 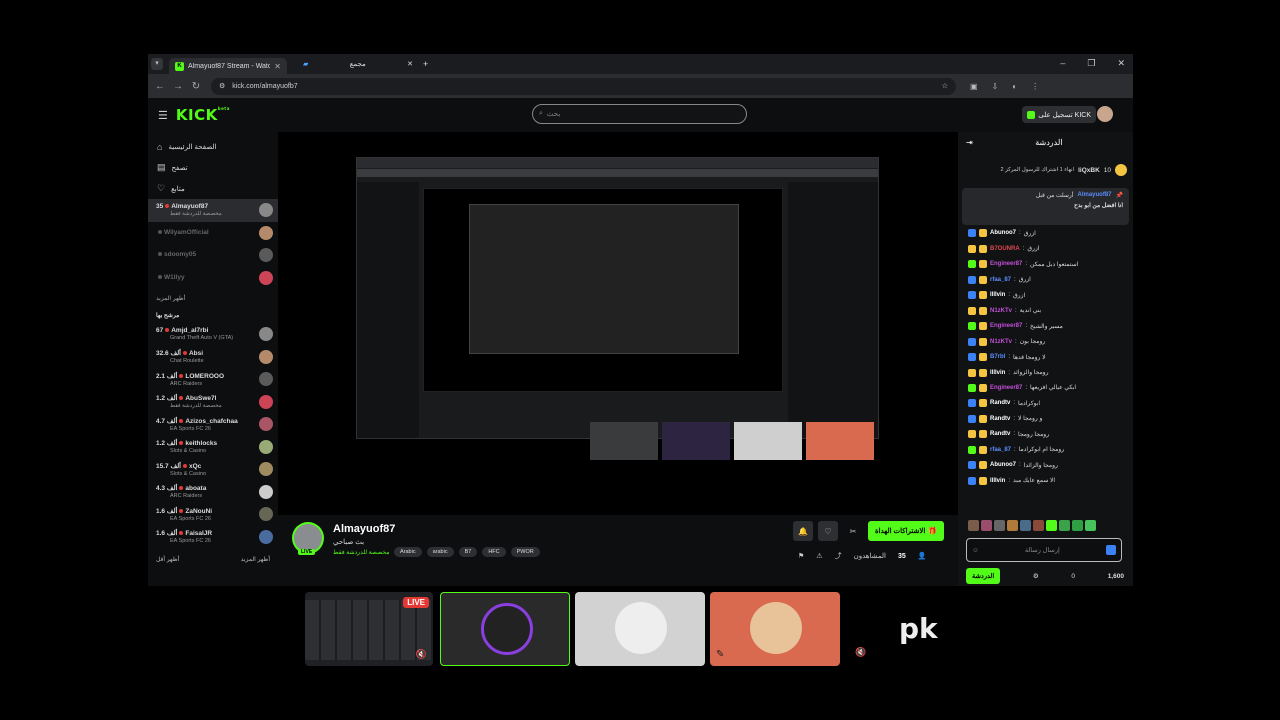 What do you see at coordinates (213, 278) in the screenshot?
I see `sidebar-channel-row: W1llyy` at bounding box center [213, 278].